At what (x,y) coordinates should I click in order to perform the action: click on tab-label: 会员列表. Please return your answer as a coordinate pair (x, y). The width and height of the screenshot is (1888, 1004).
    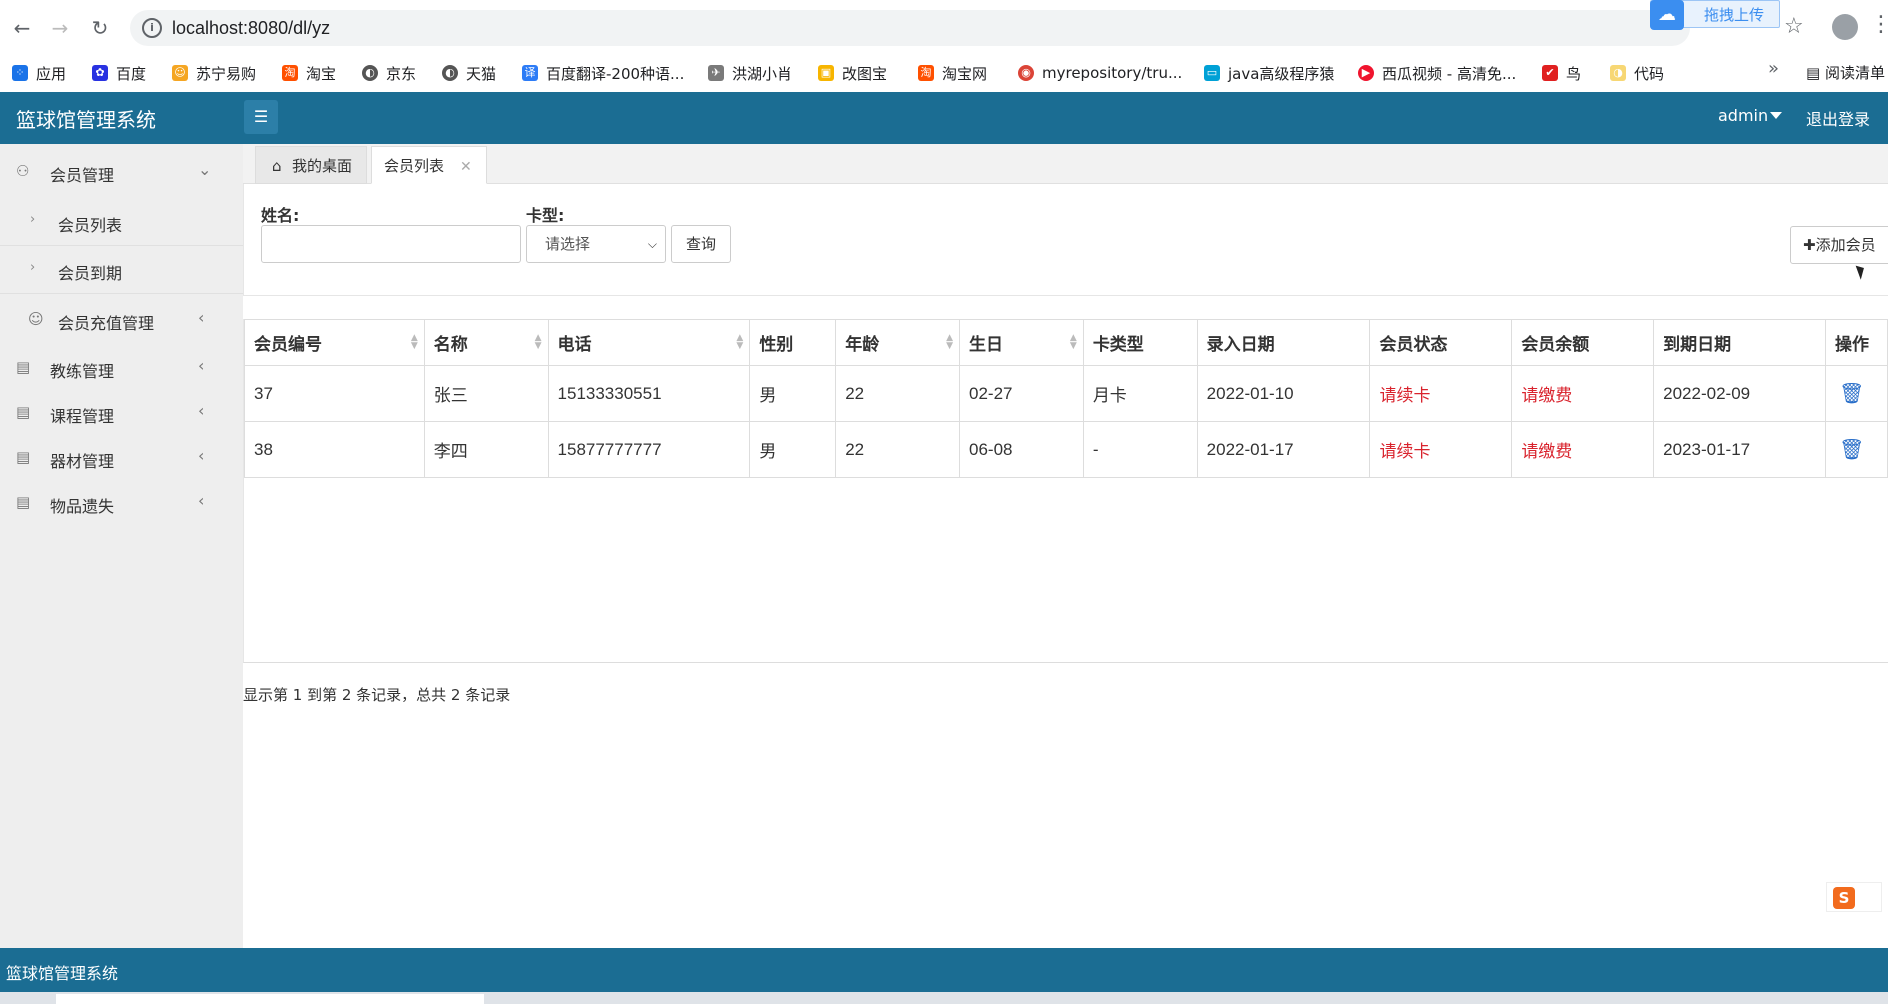
    Looking at the image, I should click on (414, 166).